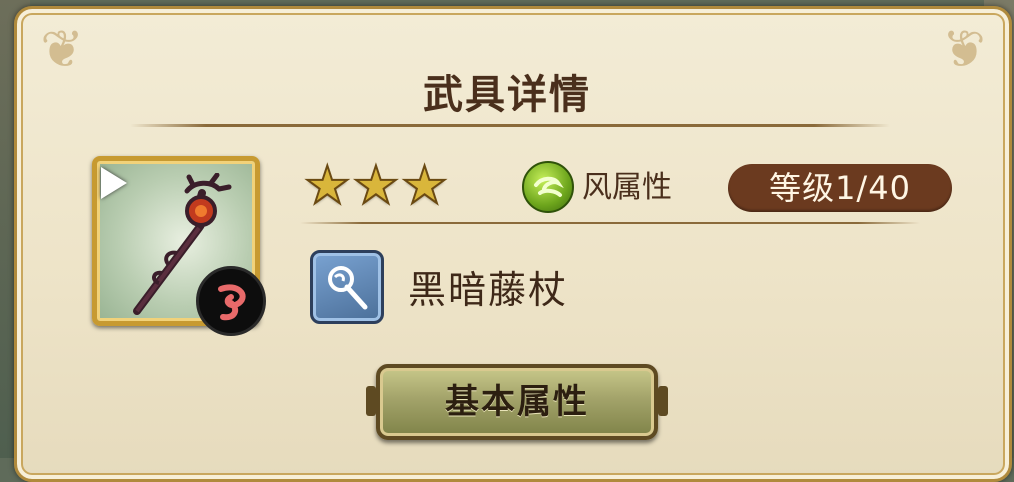 Image resolution: width=1014 pixels, height=482 pixels. What do you see at coordinates (347, 287) in the screenshot?
I see `staff-type-icon` at bounding box center [347, 287].